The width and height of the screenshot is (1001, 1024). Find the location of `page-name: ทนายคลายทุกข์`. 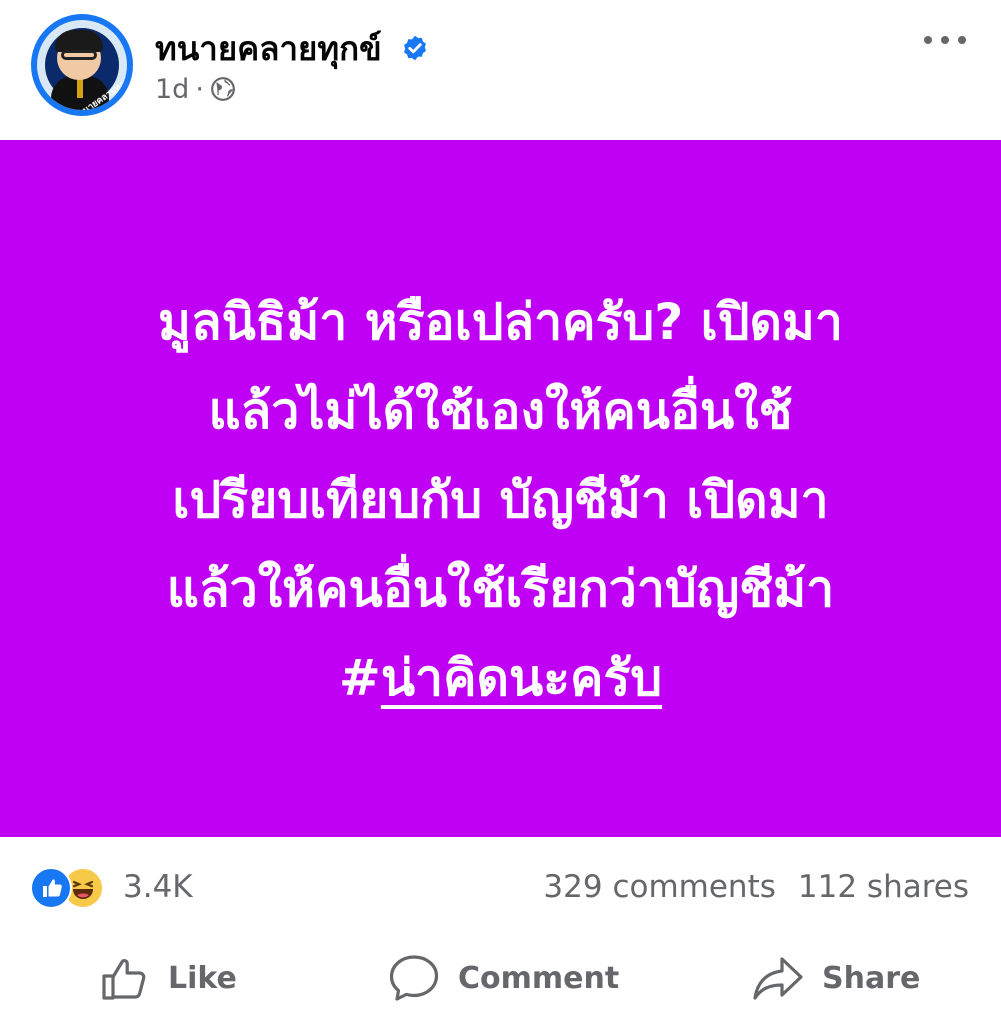

page-name: ทนายคลายทุกข์ is located at coordinates (268, 48).